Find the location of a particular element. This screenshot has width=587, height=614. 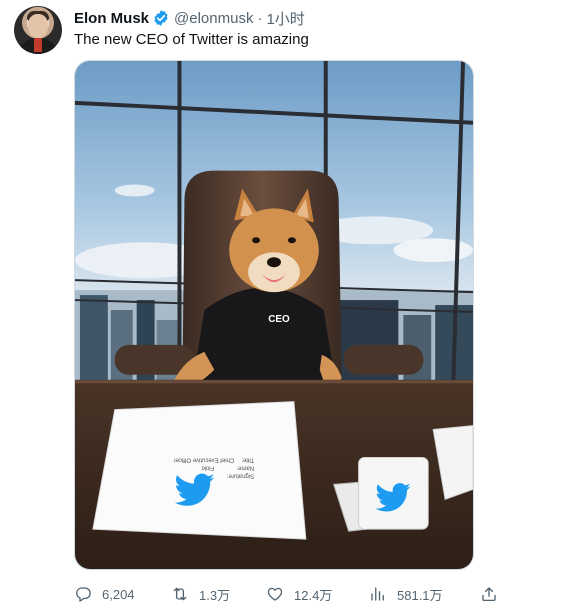

like-button: 12.4万 is located at coordinates (299, 594).